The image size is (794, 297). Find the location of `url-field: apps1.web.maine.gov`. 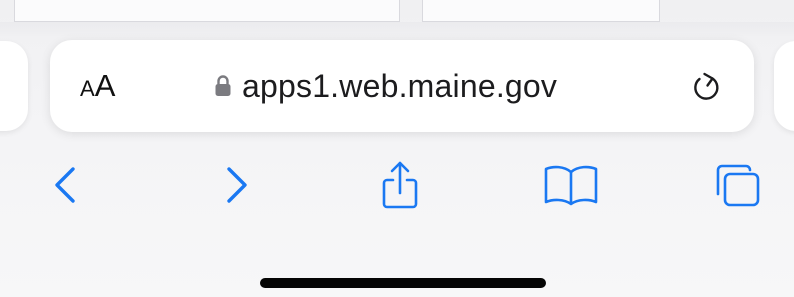

url-field: apps1.web.maine.gov is located at coordinates (385, 86).